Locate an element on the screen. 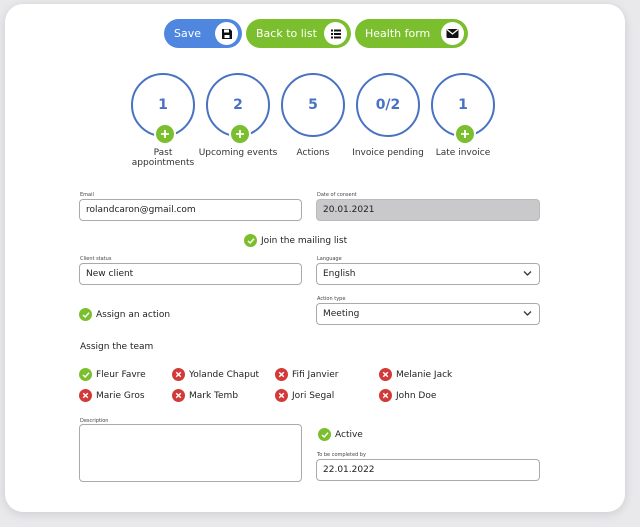 The height and width of the screenshot is (527, 640). team-member-name: Mark Temb is located at coordinates (214, 395).